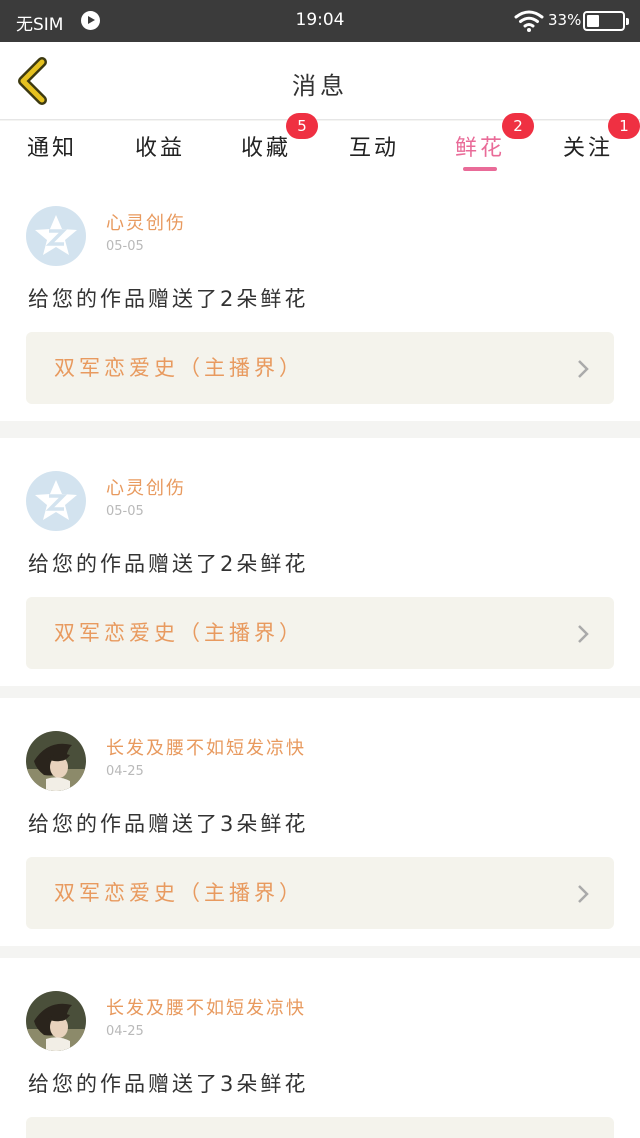 This screenshot has width=640, height=1138. What do you see at coordinates (565, 20) in the screenshot?
I see `battery-percent: 33%` at bounding box center [565, 20].